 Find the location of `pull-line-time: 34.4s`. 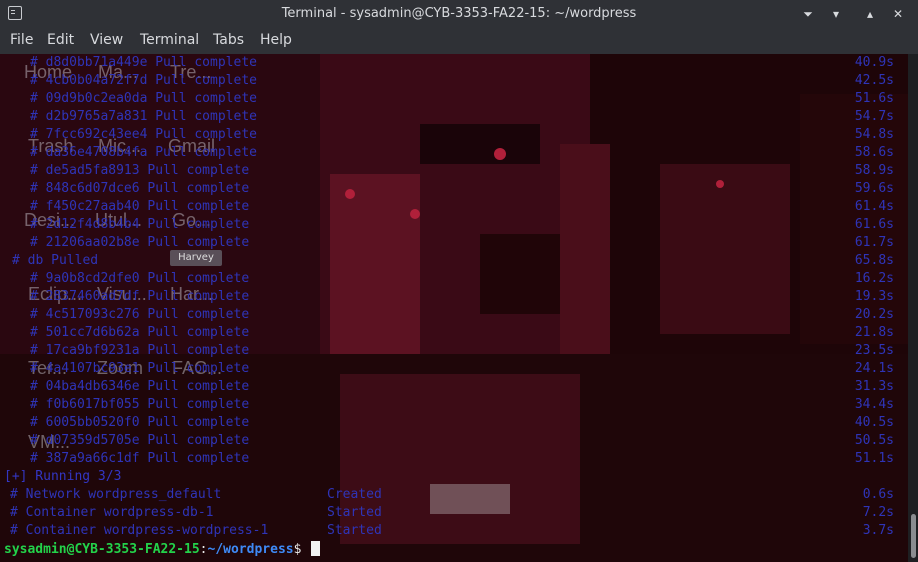

pull-line-time: 34.4s is located at coordinates (874, 404).